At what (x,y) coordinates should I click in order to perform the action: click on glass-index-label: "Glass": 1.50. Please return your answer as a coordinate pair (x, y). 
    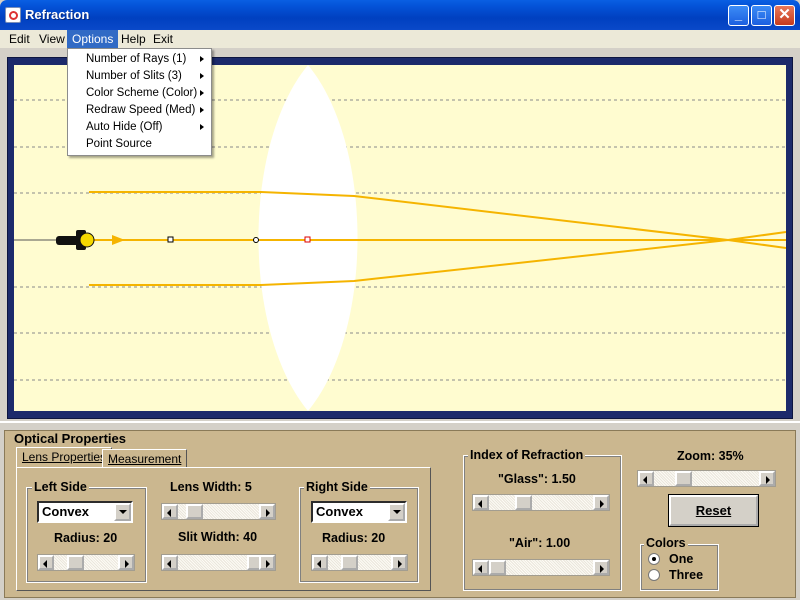
    Looking at the image, I should click on (537, 479).